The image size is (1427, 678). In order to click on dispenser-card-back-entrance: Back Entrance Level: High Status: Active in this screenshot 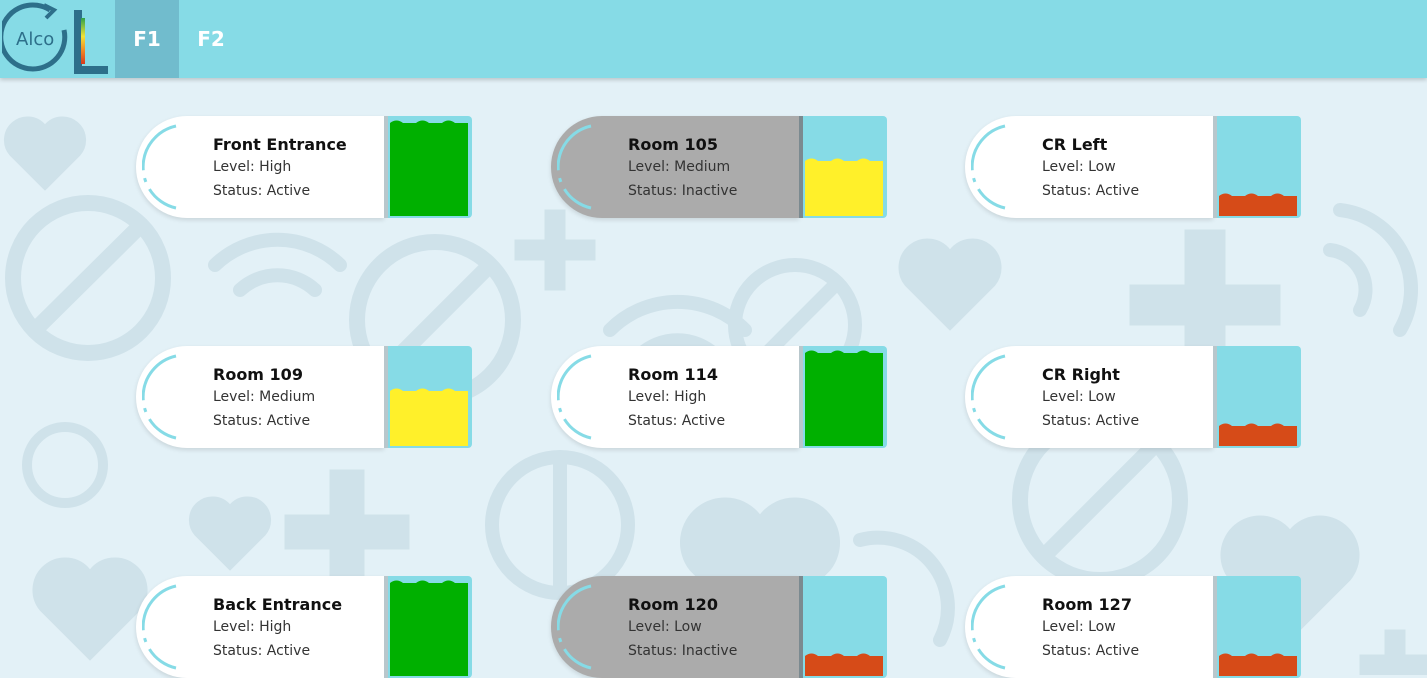, I will do `click(304, 627)`.